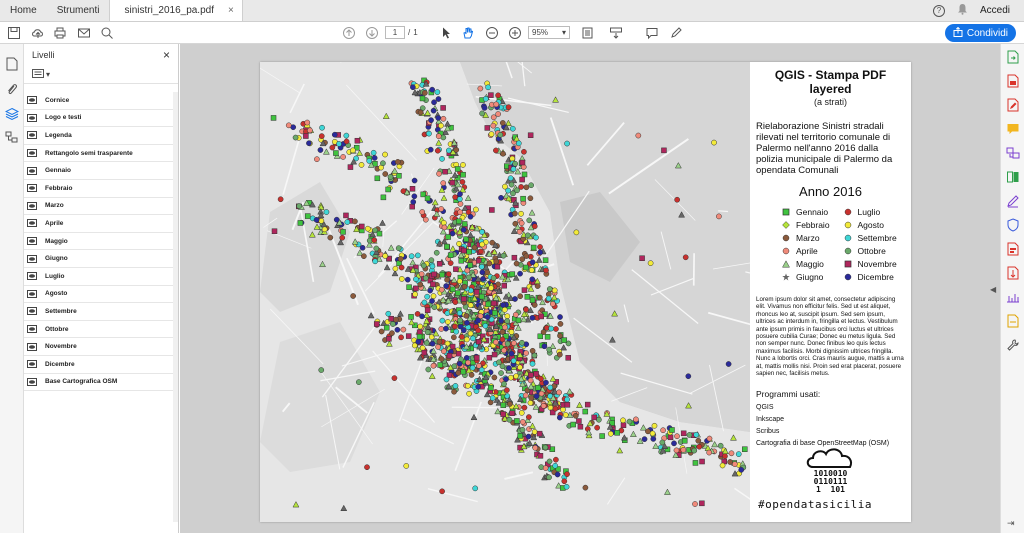  What do you see at coordinates (99, 365) in the screenshot?
I see `layer-row: Dicembre` at bounding box center [99, 365].